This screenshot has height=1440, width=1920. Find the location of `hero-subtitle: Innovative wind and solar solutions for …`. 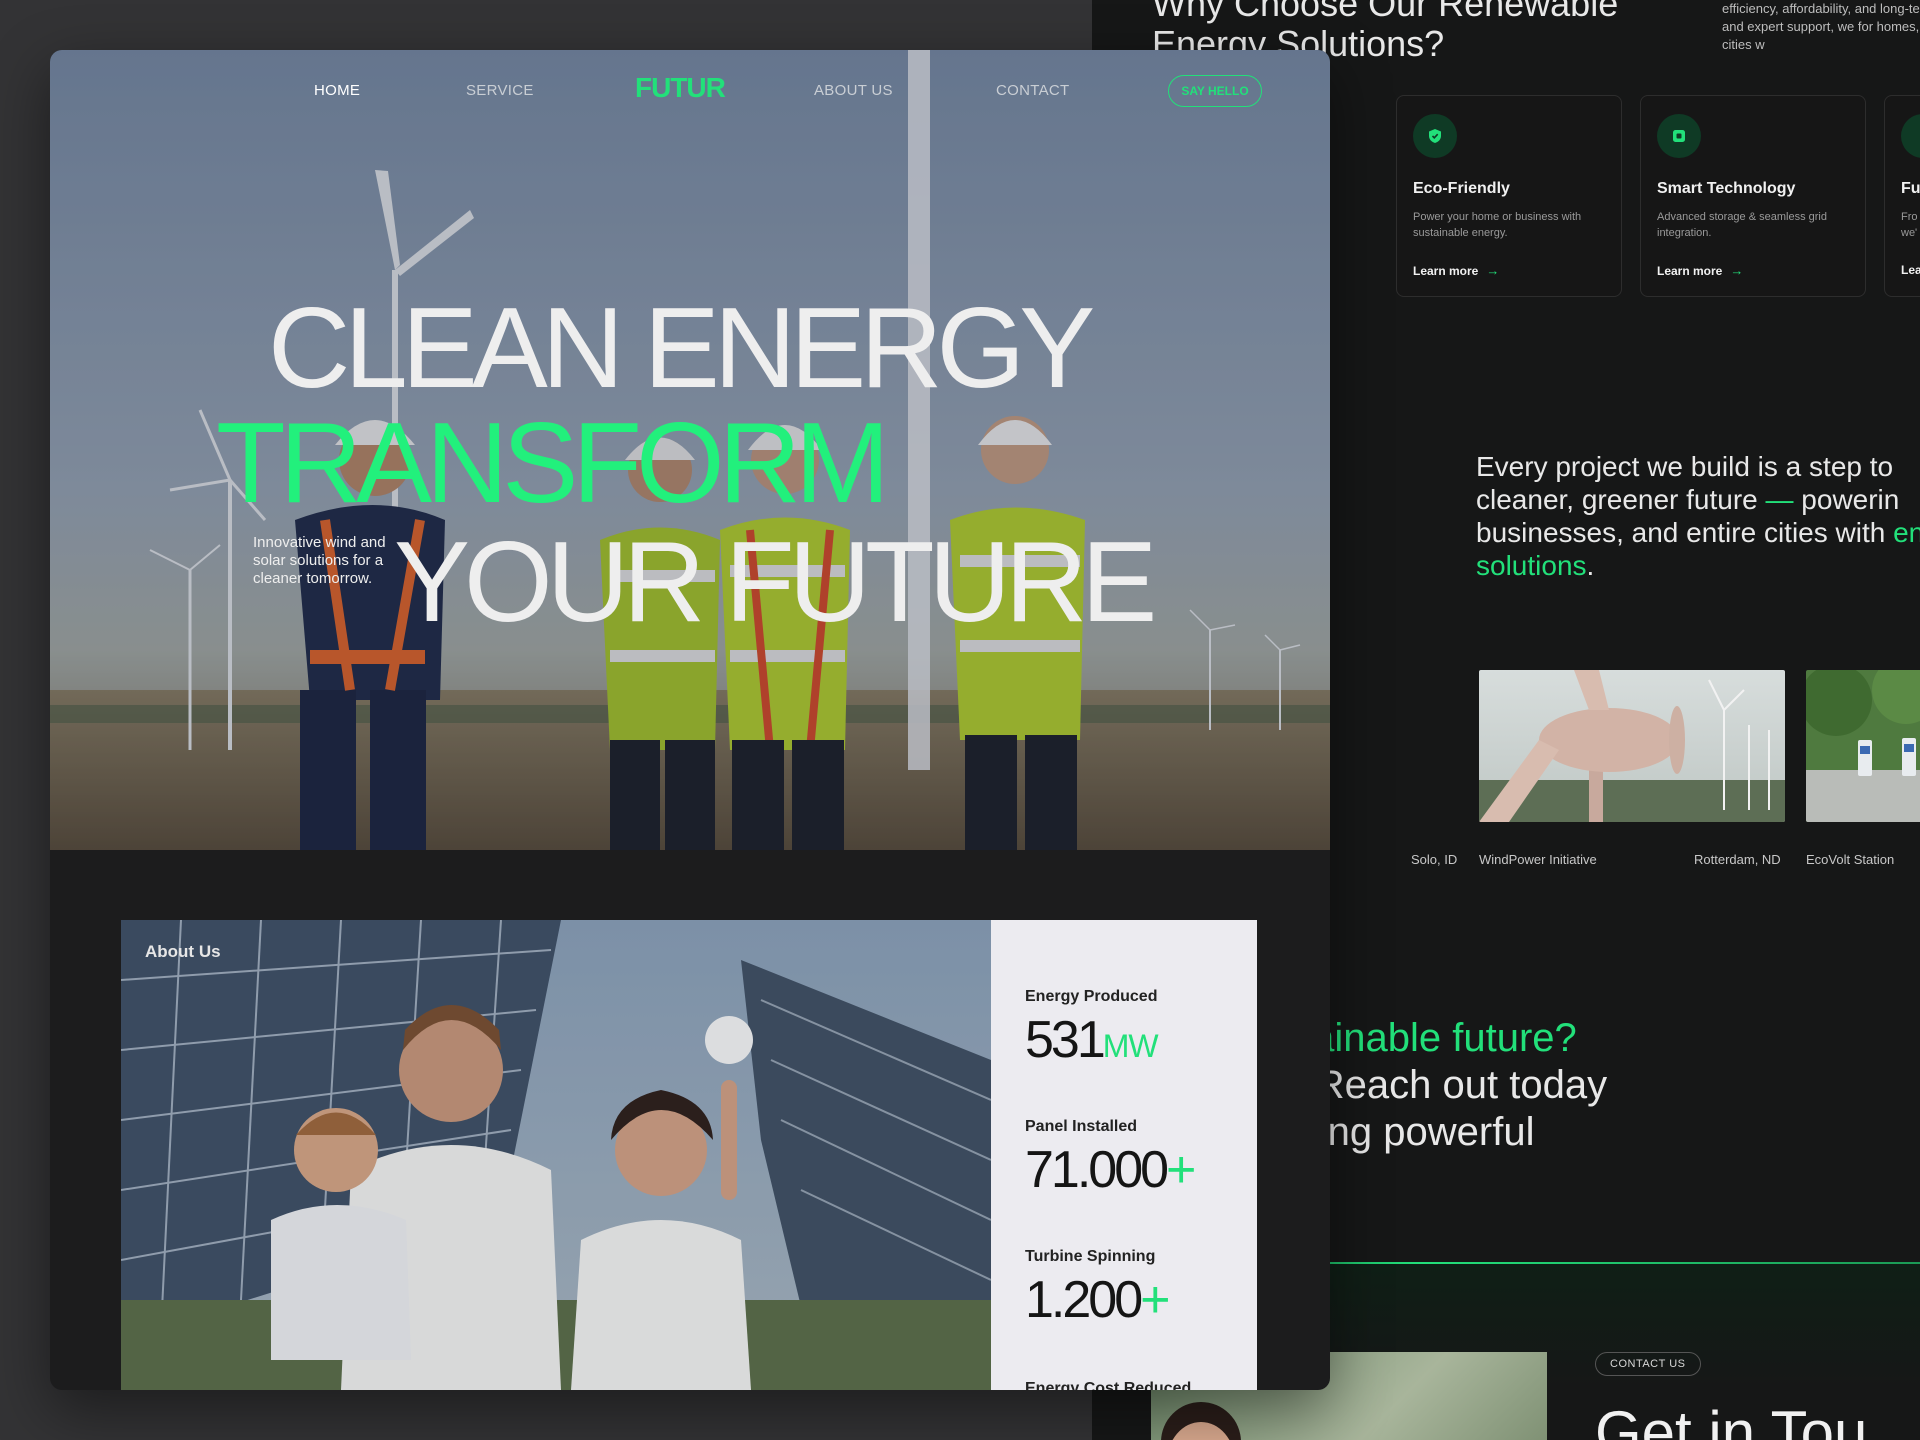

hero-subtitle: Innovative wind and solar solutions for … is located at coordinates (319, 560).